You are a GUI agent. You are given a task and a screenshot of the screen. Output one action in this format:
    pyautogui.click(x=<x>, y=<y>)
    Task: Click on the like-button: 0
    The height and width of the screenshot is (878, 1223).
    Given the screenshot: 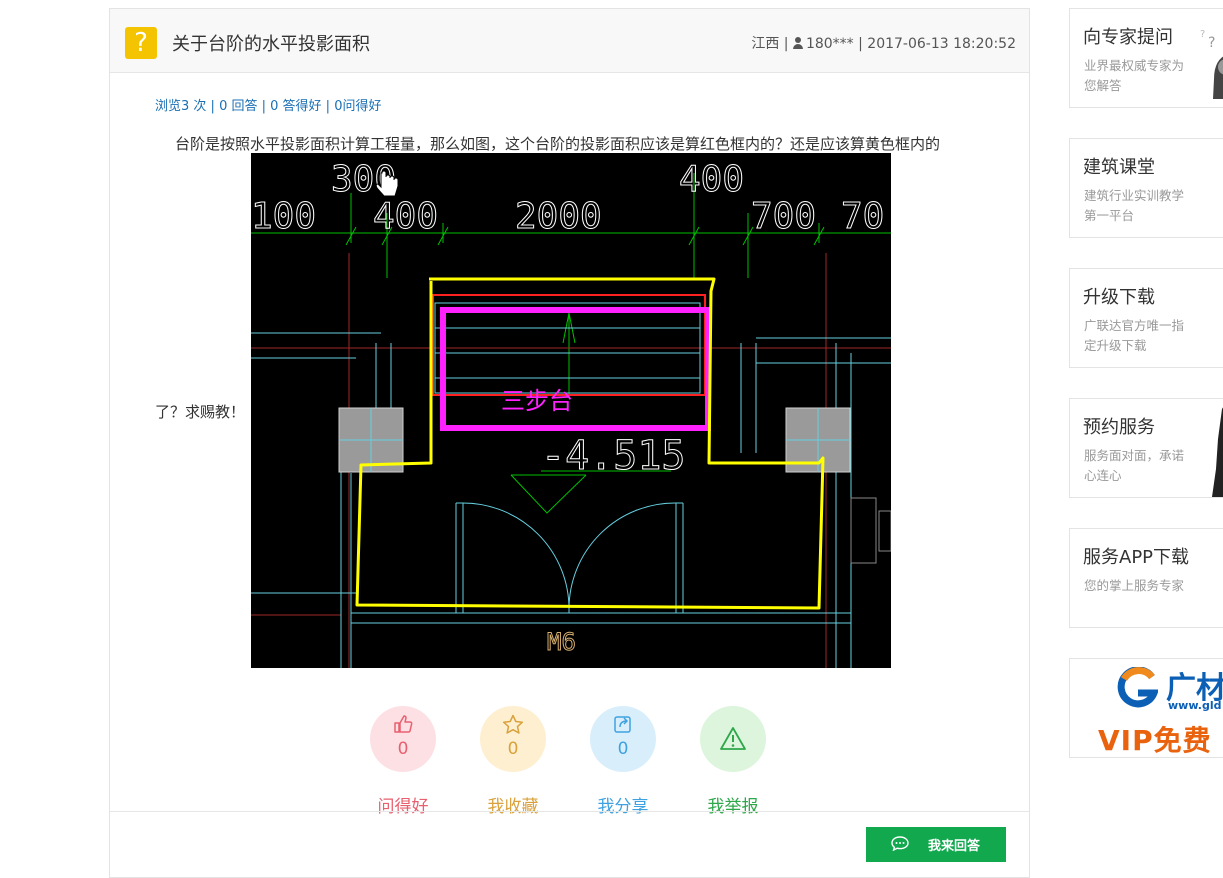 What is the action you would take?
    pyautogui.click(x=403, y=739)
    